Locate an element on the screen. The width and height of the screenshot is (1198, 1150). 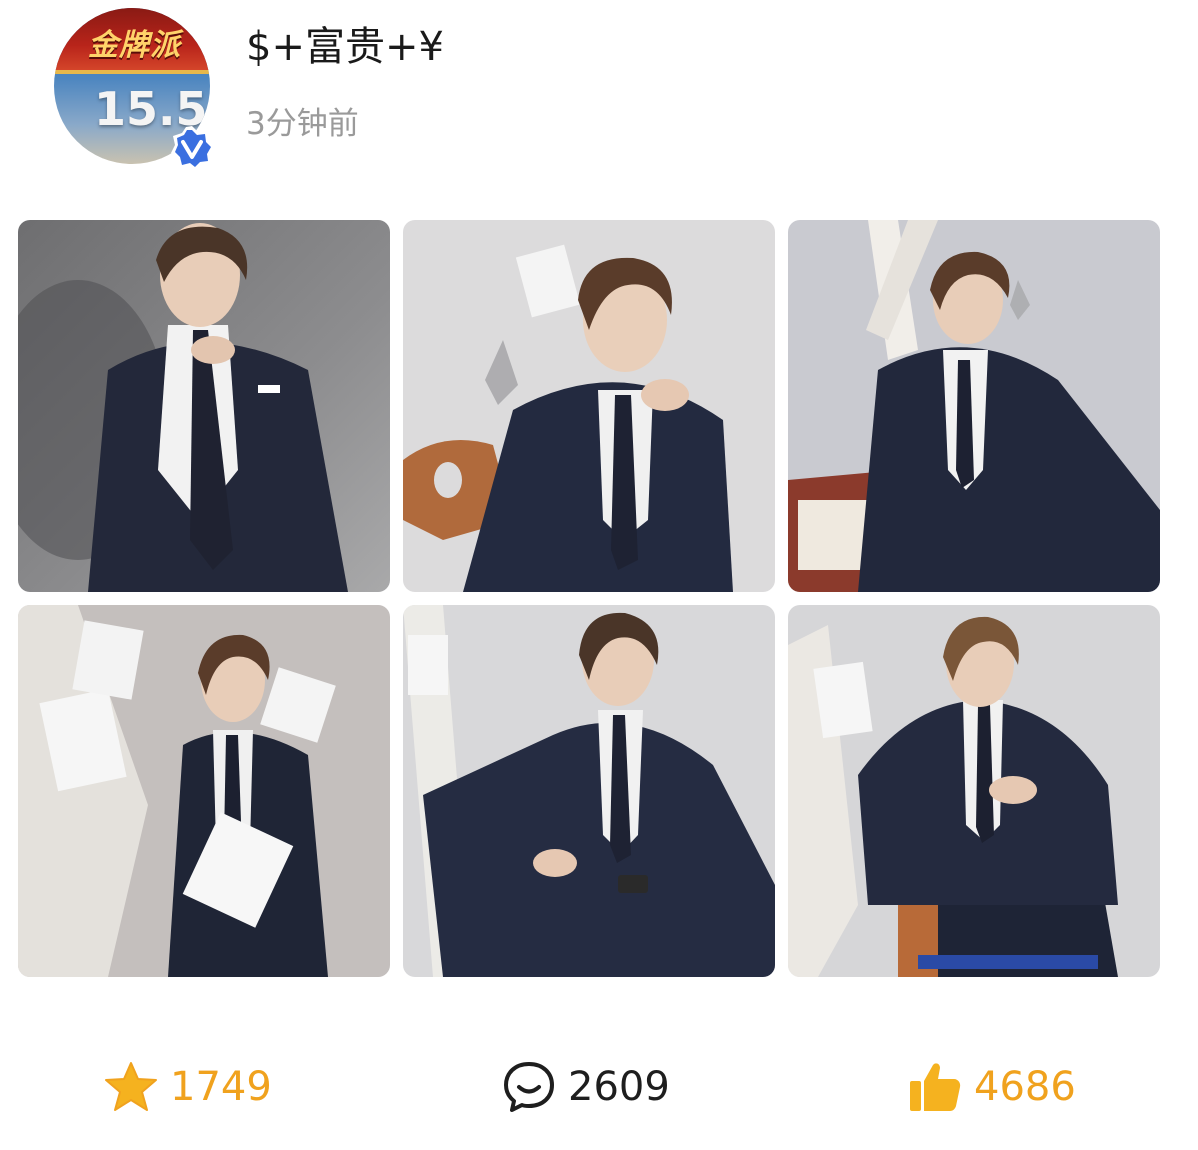
author-avatar: 金牌派 15.5 is located at coordinates (134, 89).